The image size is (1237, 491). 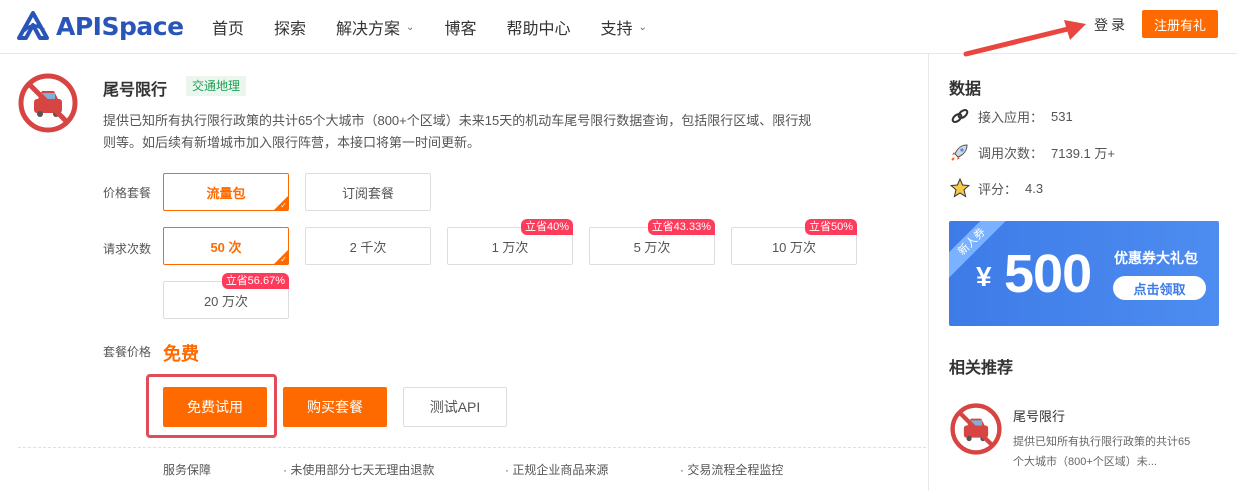 What do you see at coordinates (255, 281) in the screenshot?
I see `discount-badge: 立省56.67%` at bounding box center [255, 281].